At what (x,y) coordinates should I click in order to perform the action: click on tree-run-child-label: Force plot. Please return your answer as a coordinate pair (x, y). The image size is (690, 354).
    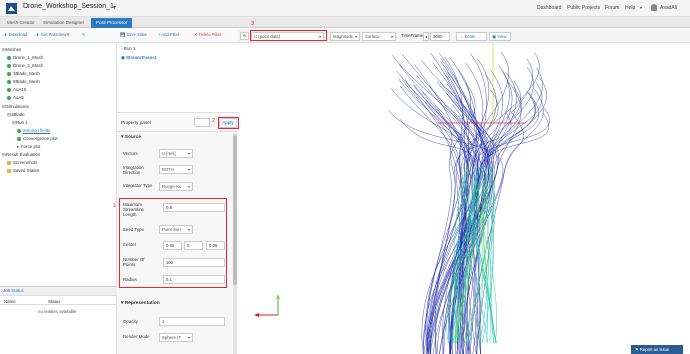
    Looking at the image, I should click on (31, 146).